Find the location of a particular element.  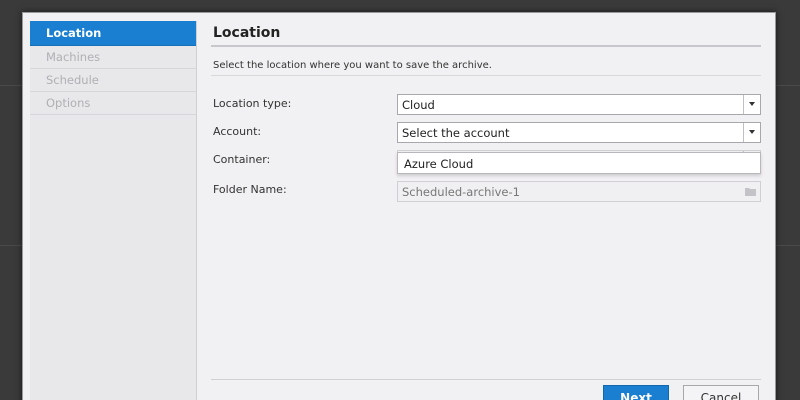

location-type-value: Cloud is located at coordinates (418, 105).